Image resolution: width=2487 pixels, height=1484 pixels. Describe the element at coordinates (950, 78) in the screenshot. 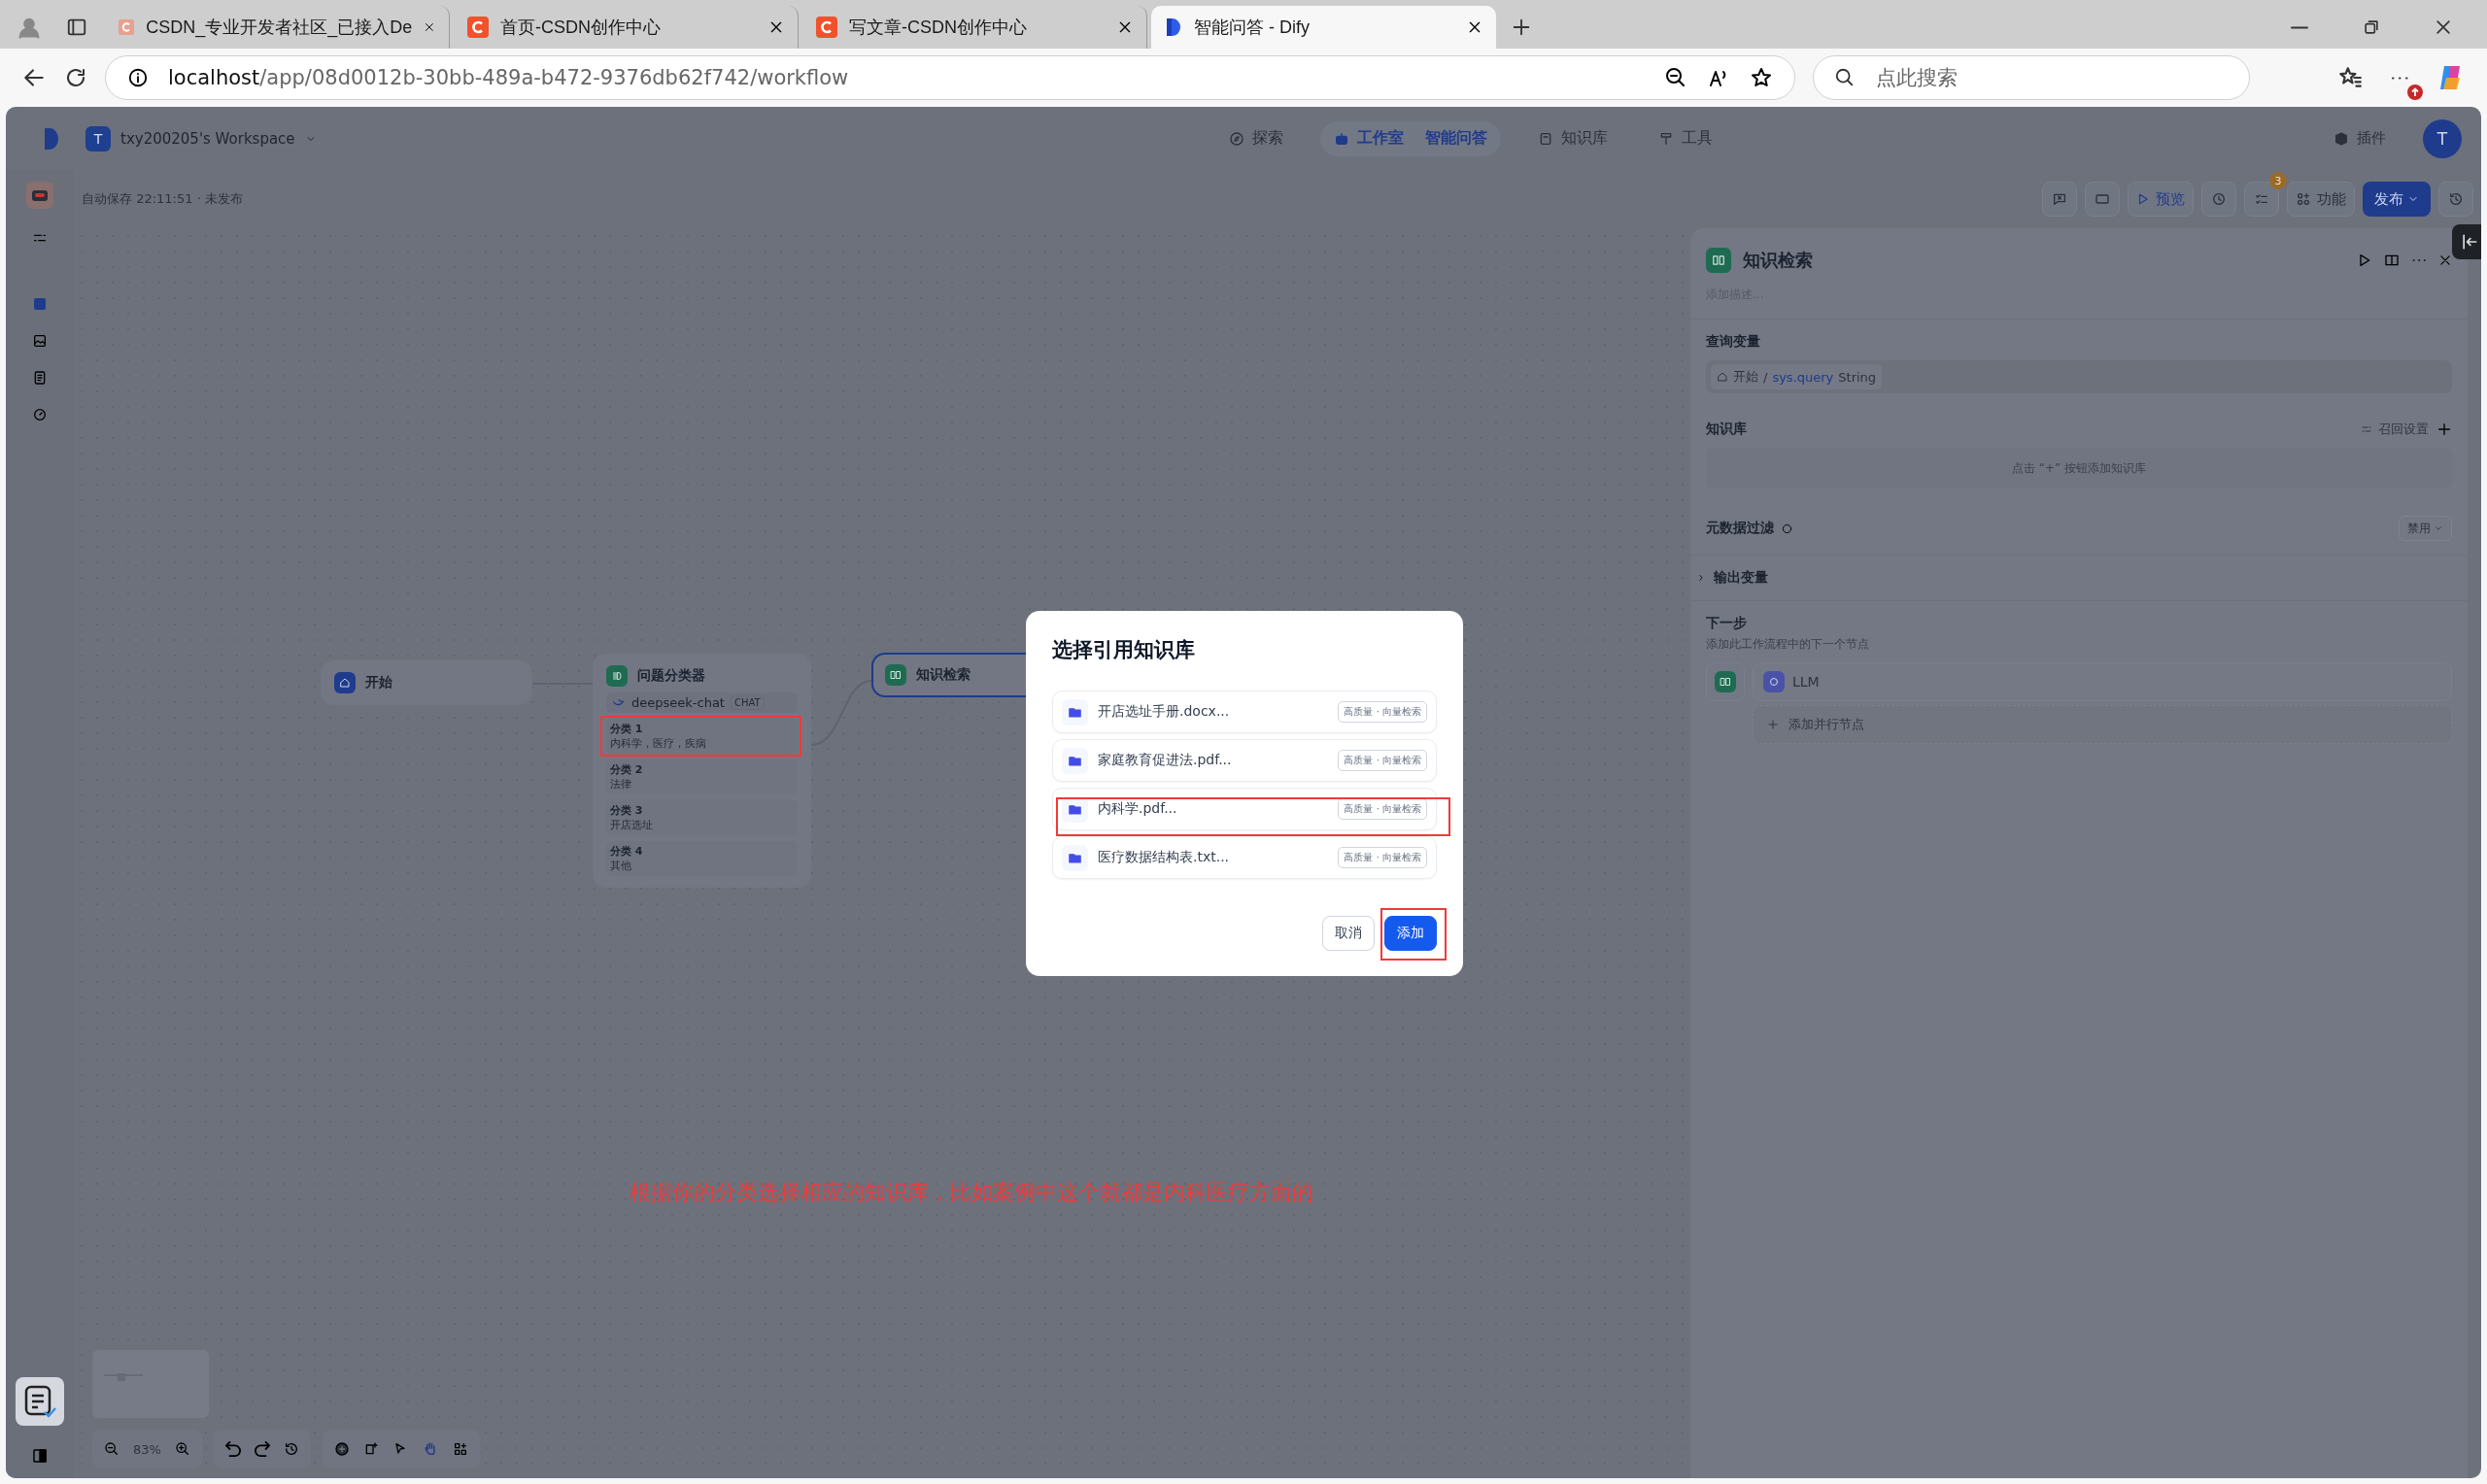

I see `address-bar: localhost/app/08d0012b-30bb-489a-b472-9376db62f742/workflow` at that location.